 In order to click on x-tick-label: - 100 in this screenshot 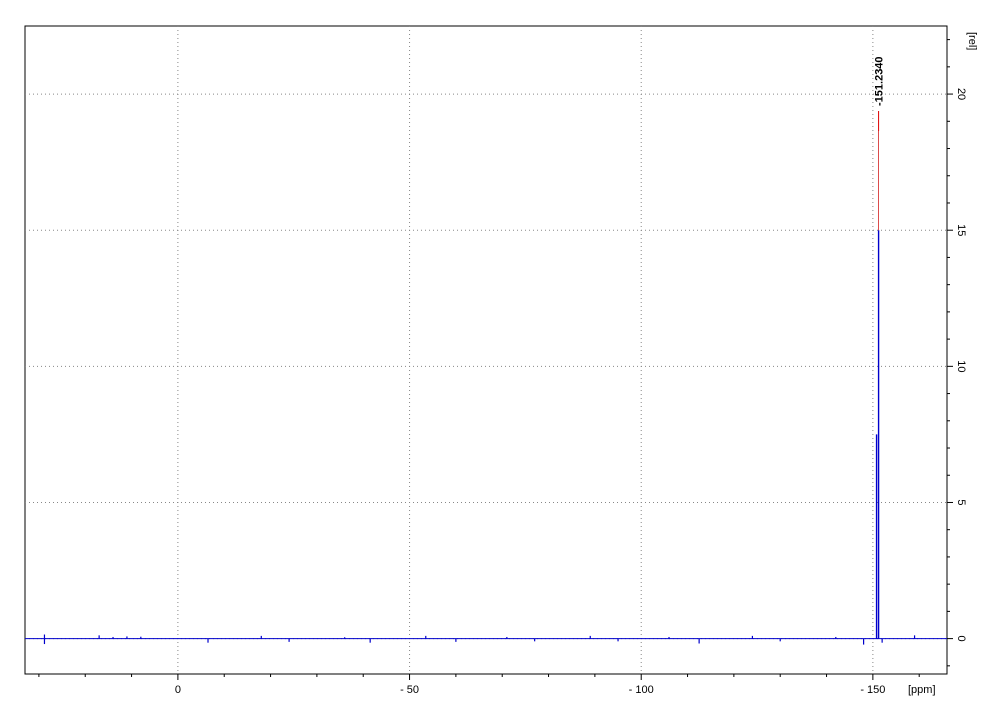, I will do `click(641, 690)`.